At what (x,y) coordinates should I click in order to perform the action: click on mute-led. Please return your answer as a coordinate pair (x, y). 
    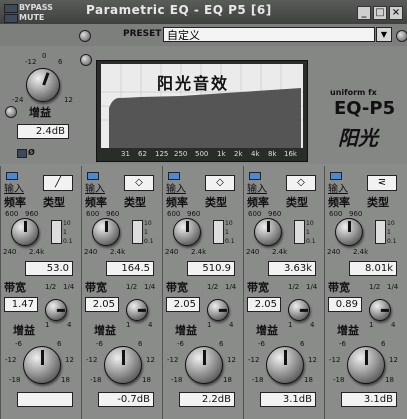
    Looking at the image, I should click on (11, 18).